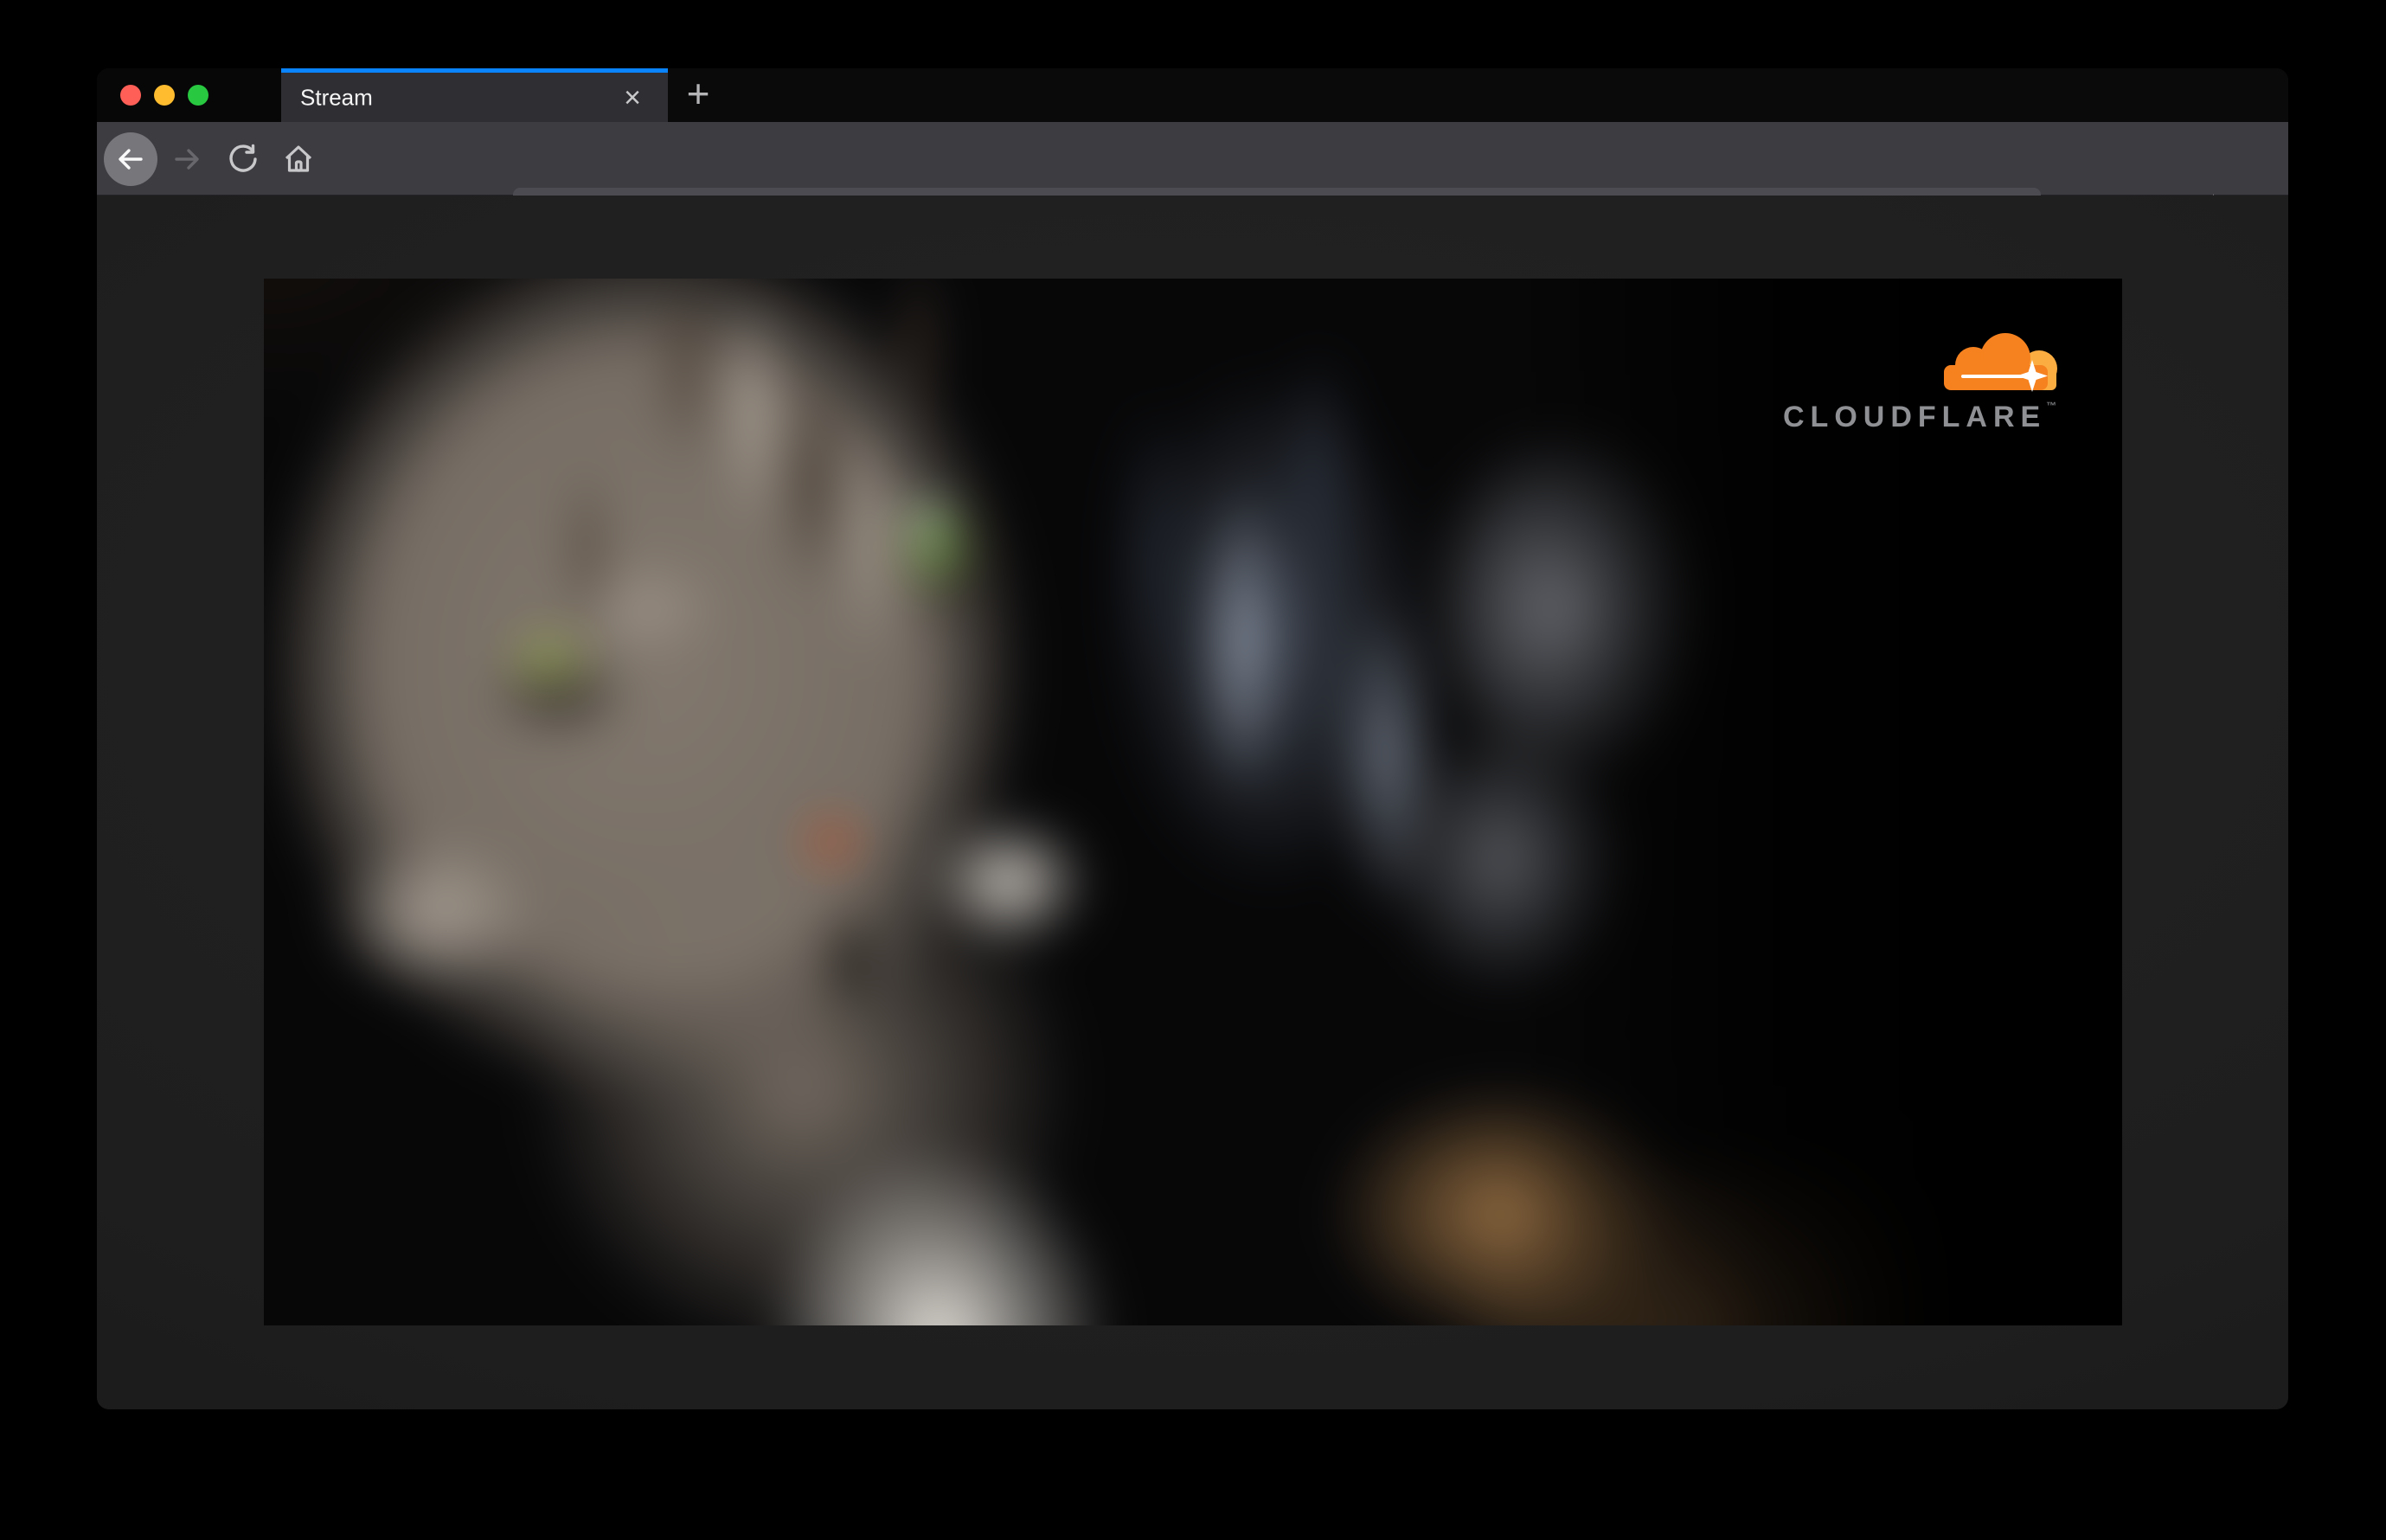 The image size is (2386, 1540). Describe the element at coordinates (198, 95) in the screenshot. I see `zoom-window-button` at that location.